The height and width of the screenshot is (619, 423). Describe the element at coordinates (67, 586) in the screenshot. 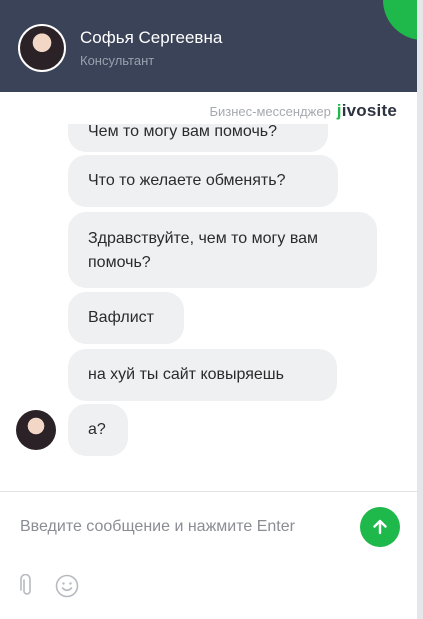

I see `smile-icon` at that location.